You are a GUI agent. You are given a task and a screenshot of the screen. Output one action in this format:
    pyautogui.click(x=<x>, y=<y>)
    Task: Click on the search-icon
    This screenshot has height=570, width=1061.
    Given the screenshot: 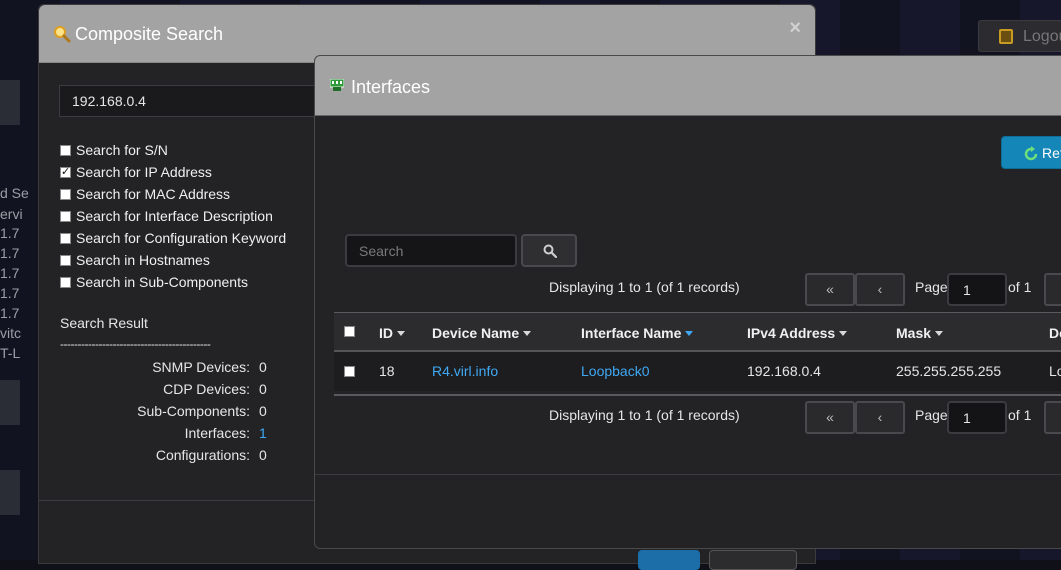 What is the action you would take?
    pyautogui.click(x=550, y=251)
    